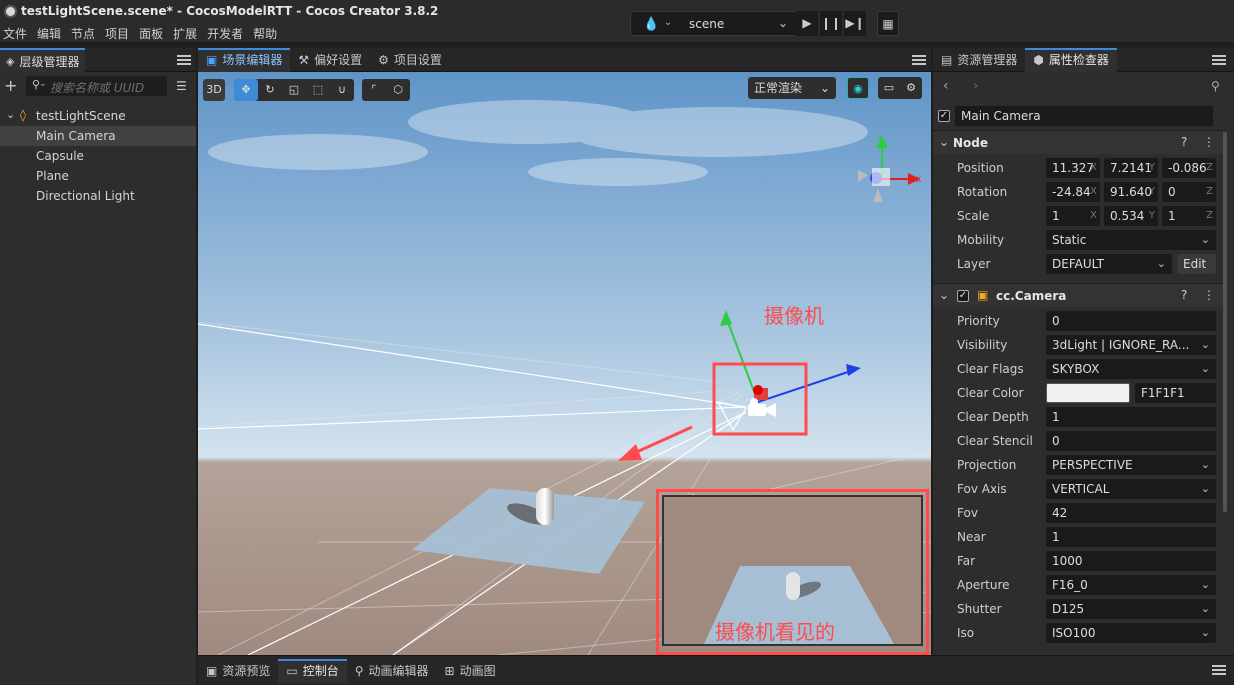 Image resolution: width=1234 pixels, height=685 pixels. I want to click on inspector-scrollbar, so click(1225, 322).